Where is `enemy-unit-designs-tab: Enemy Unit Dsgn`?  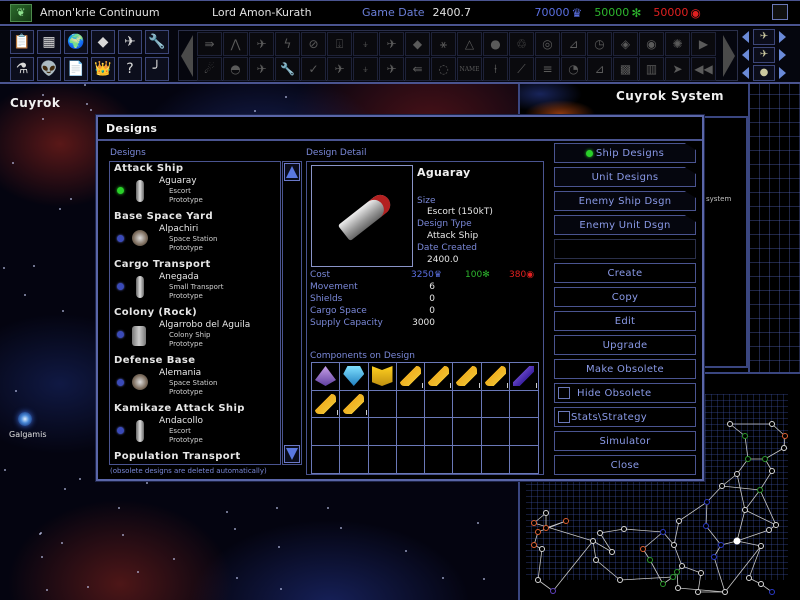 enemy-unit-designs-tab: Enemy Unit Dsgn is located at coordinates (625, 225).